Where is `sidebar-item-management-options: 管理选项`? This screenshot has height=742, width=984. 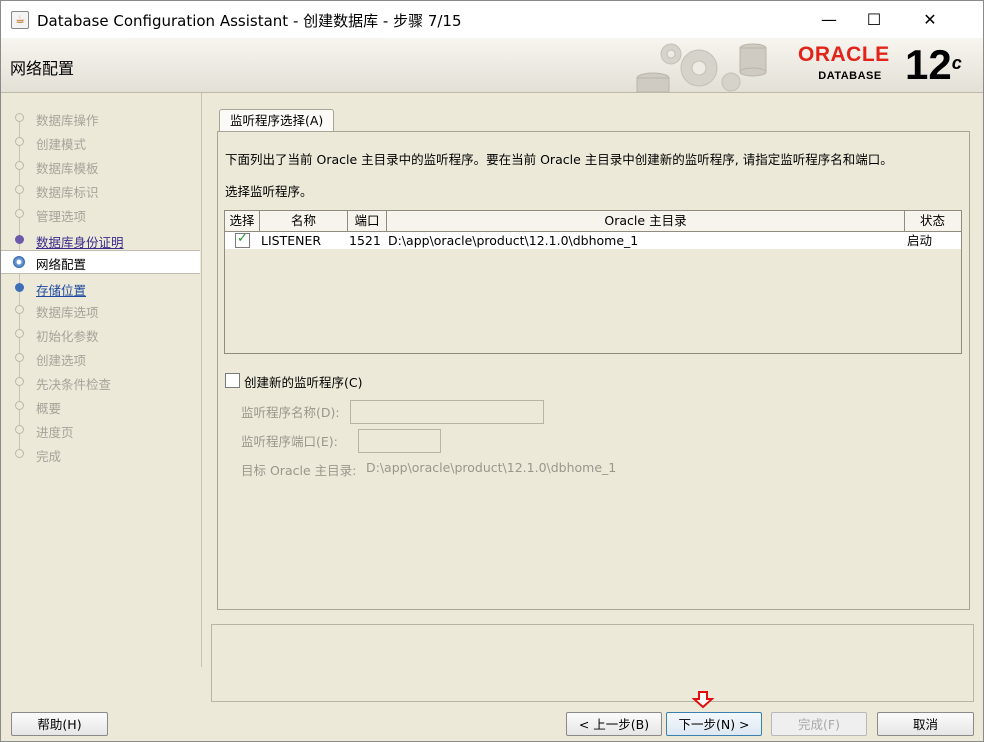 sidebar-item-management-options: 管理选项 is located at coordinates (100, 214).